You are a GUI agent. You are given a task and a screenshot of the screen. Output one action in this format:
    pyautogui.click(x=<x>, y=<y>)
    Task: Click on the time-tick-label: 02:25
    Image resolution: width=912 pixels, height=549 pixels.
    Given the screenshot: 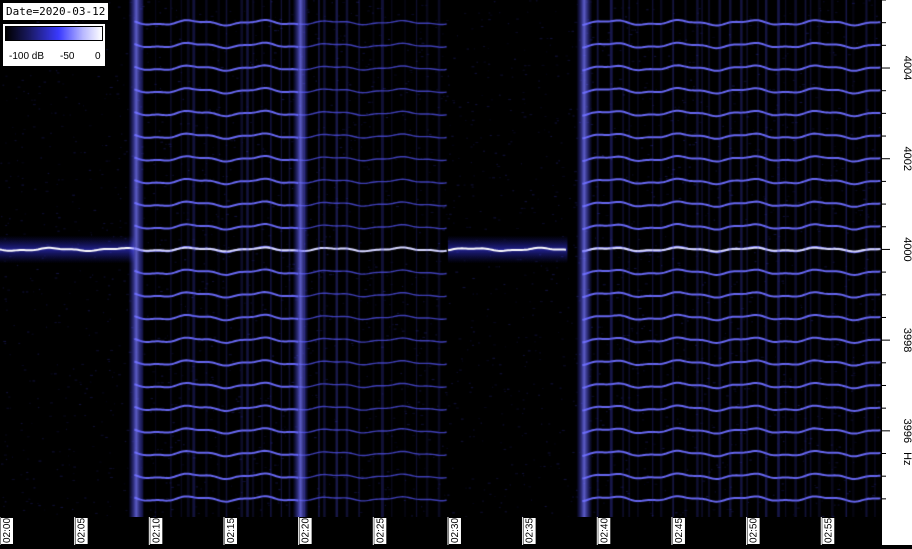 What is the action you would take?
    pyautogui.click(x=380, y=530)
    